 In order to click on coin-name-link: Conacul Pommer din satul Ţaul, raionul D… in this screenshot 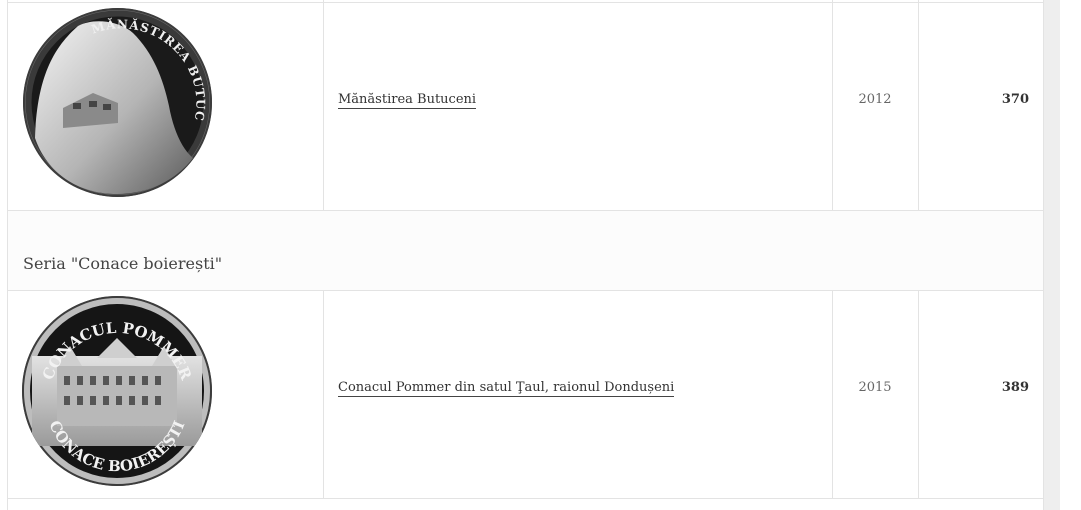, I will do `click(506, 388)`.